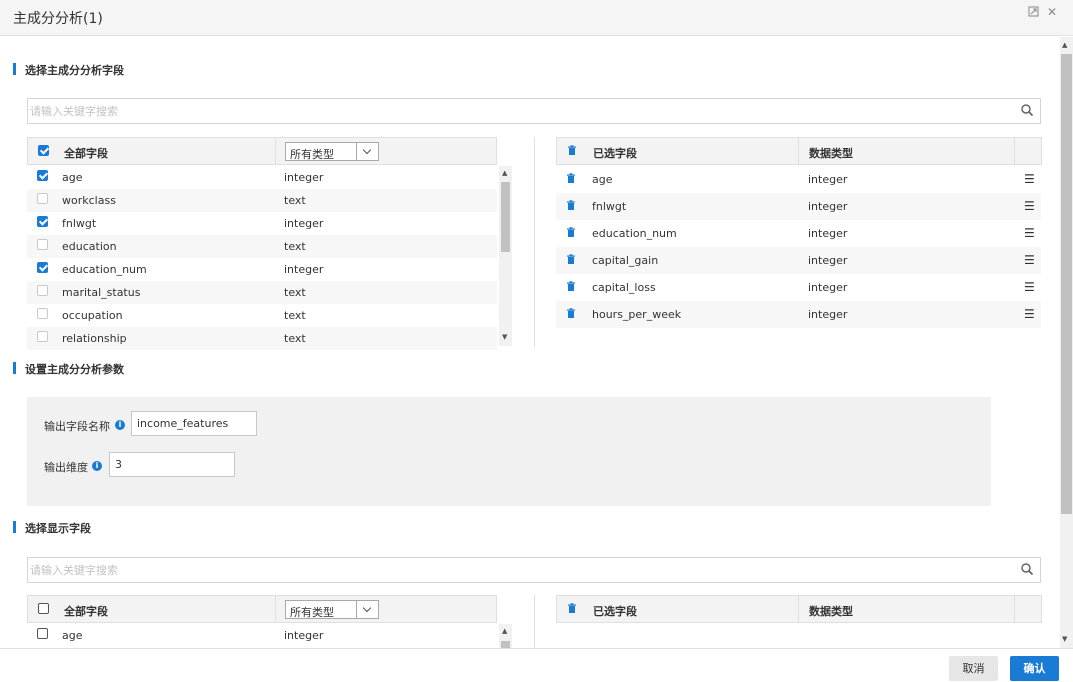 This screenshot has height=682, width=1073. Describe the element at coordinates (43, 150) in the screenshot. I see `select-all-checkbox` at that location.